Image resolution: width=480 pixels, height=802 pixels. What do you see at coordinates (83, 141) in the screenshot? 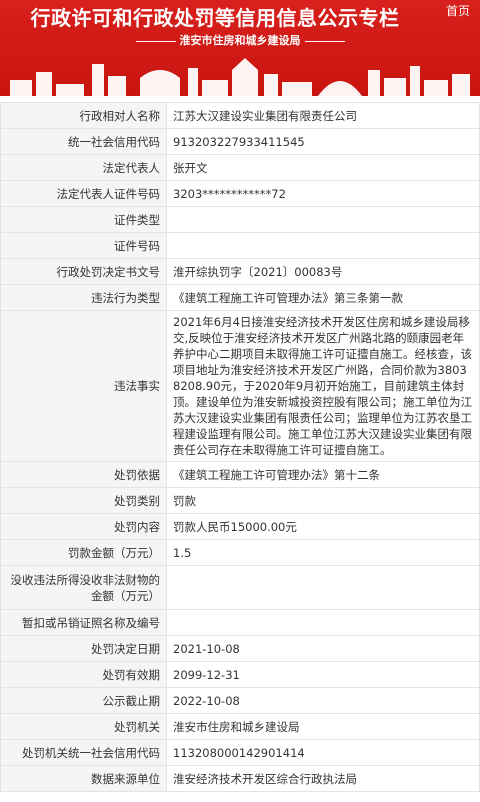
I see `row-label: 统一社会信用代码` at bounding box center [83, 141].